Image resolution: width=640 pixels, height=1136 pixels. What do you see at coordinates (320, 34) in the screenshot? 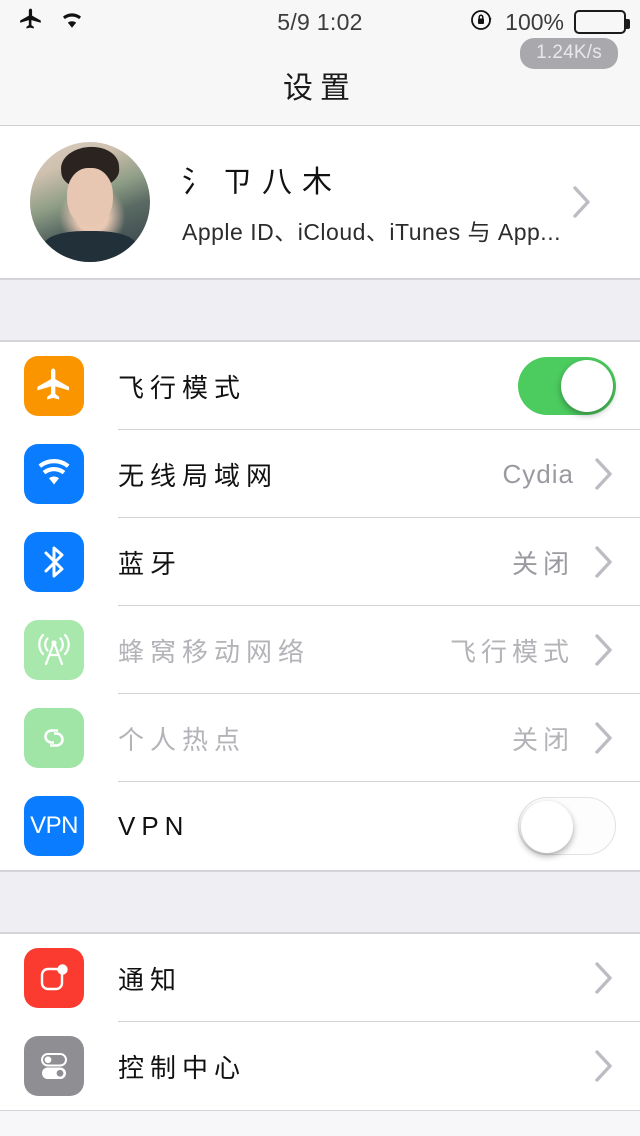
I see `status-bar: 5/9 1:02 100% 1.24K/s` at bounding box center [320, 34].